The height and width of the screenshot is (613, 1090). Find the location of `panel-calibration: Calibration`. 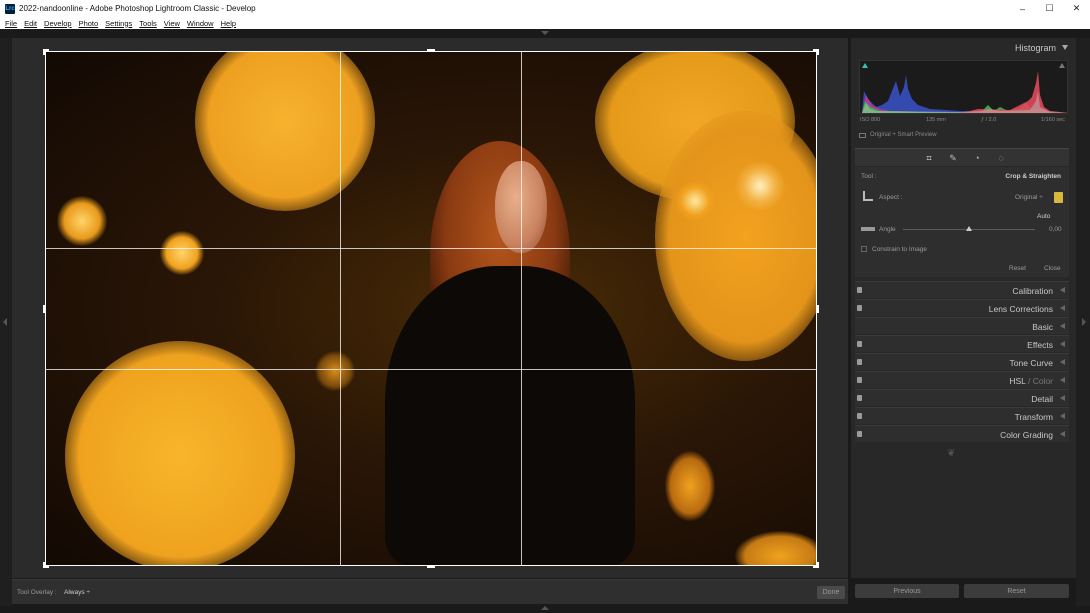

panel-calibration: Calibration is located at coordinates (962, 289).